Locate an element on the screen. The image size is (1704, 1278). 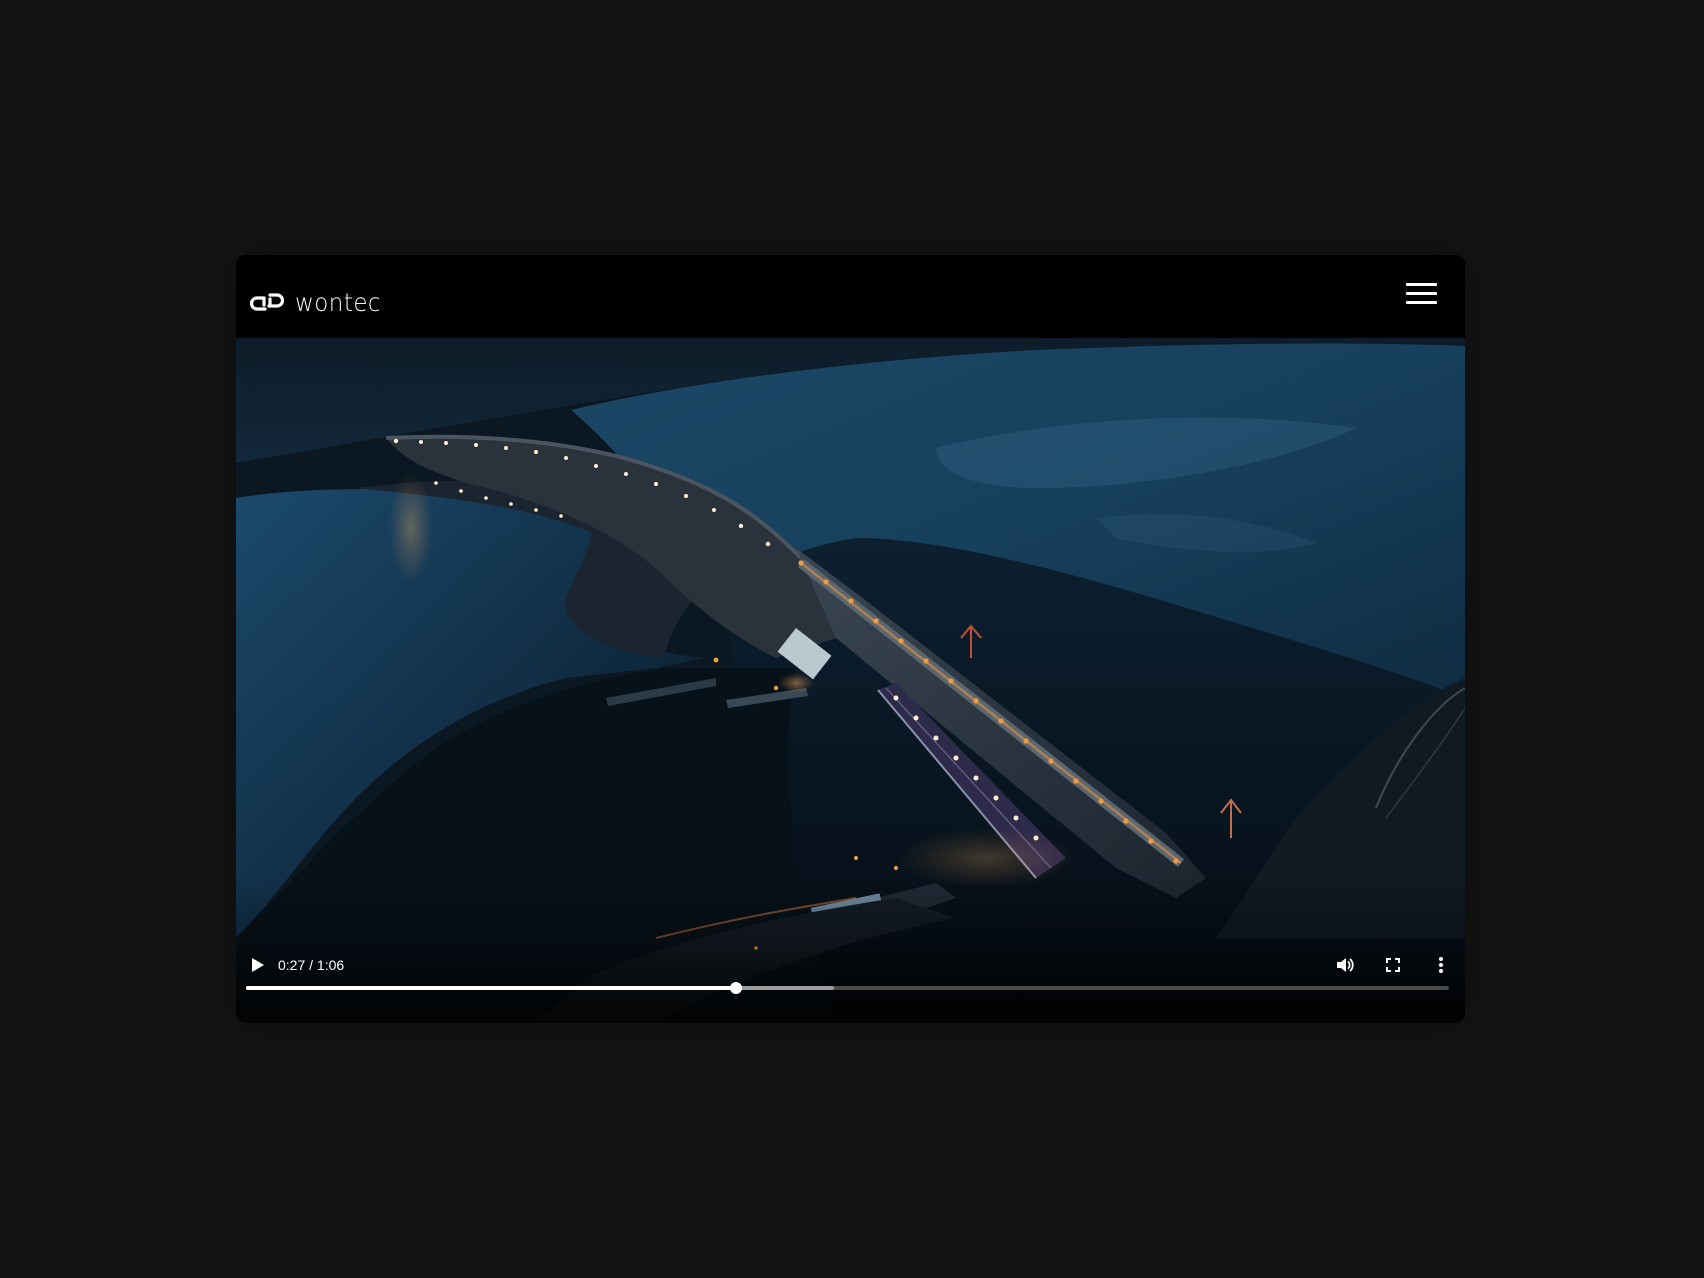
play-icon is located at coordinates (257, 965).